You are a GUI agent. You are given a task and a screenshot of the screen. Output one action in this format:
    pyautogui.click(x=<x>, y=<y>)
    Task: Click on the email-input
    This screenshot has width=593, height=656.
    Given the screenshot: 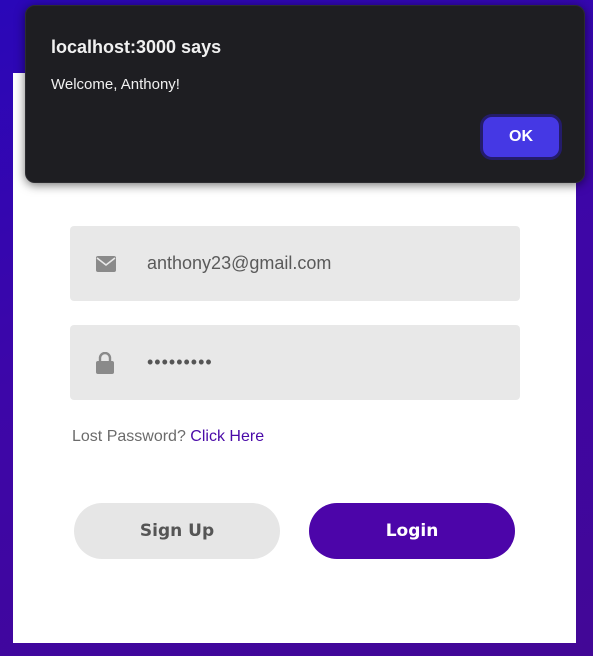 What is the action you would take?
    pyautogui.click(x=322, y=263)
    